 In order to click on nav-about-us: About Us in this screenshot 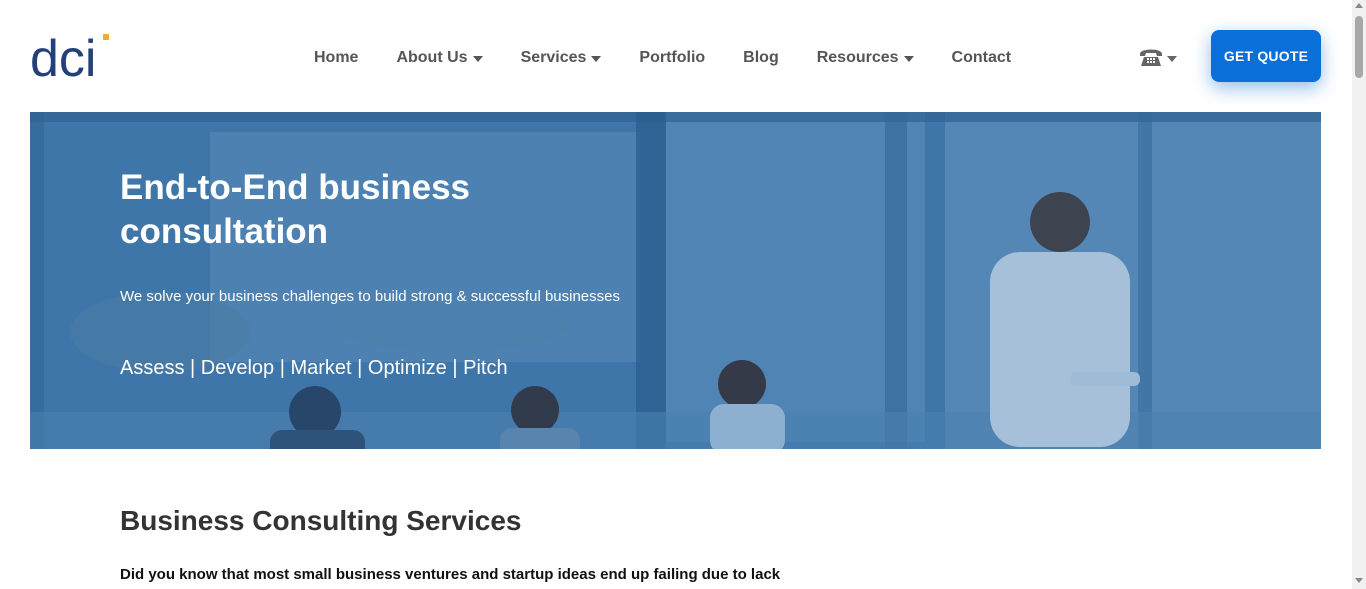, I will do `click(439, 58)`.